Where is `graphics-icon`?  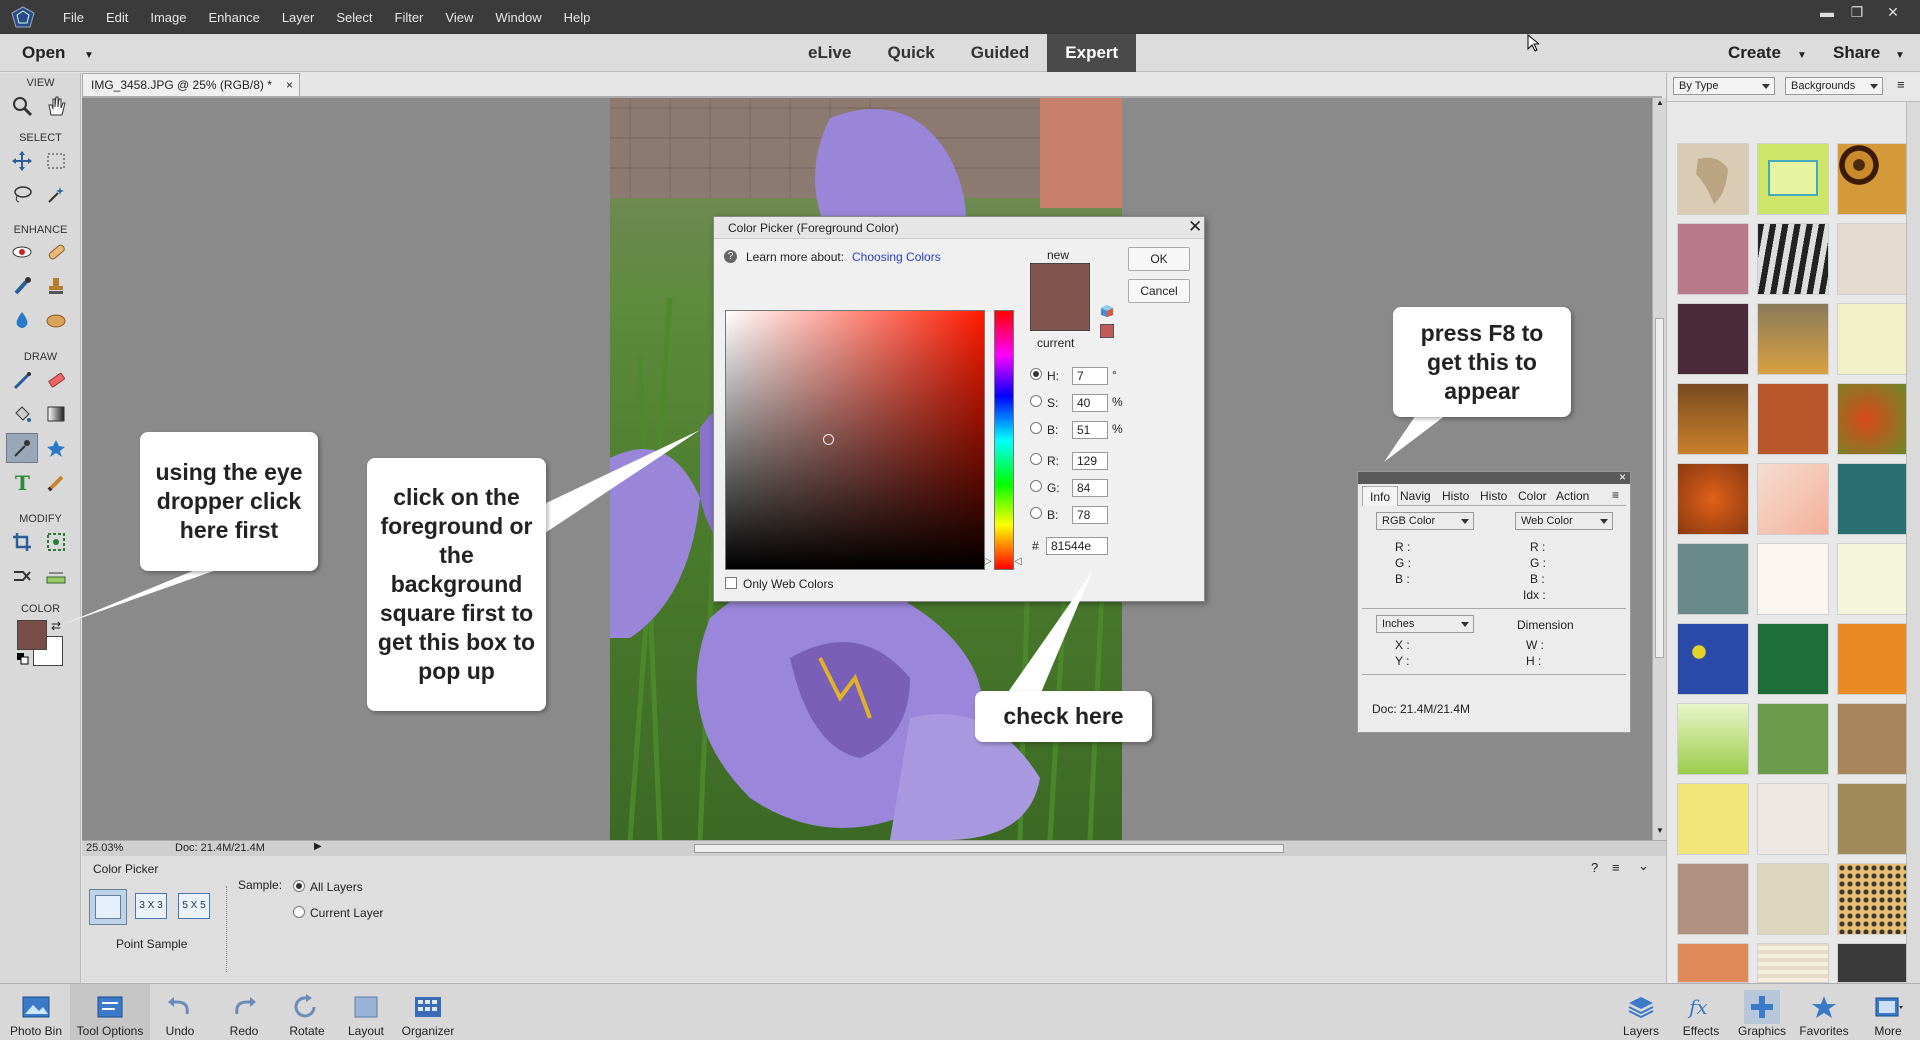 graphics-icon is located at coordinates (1762, 1007).